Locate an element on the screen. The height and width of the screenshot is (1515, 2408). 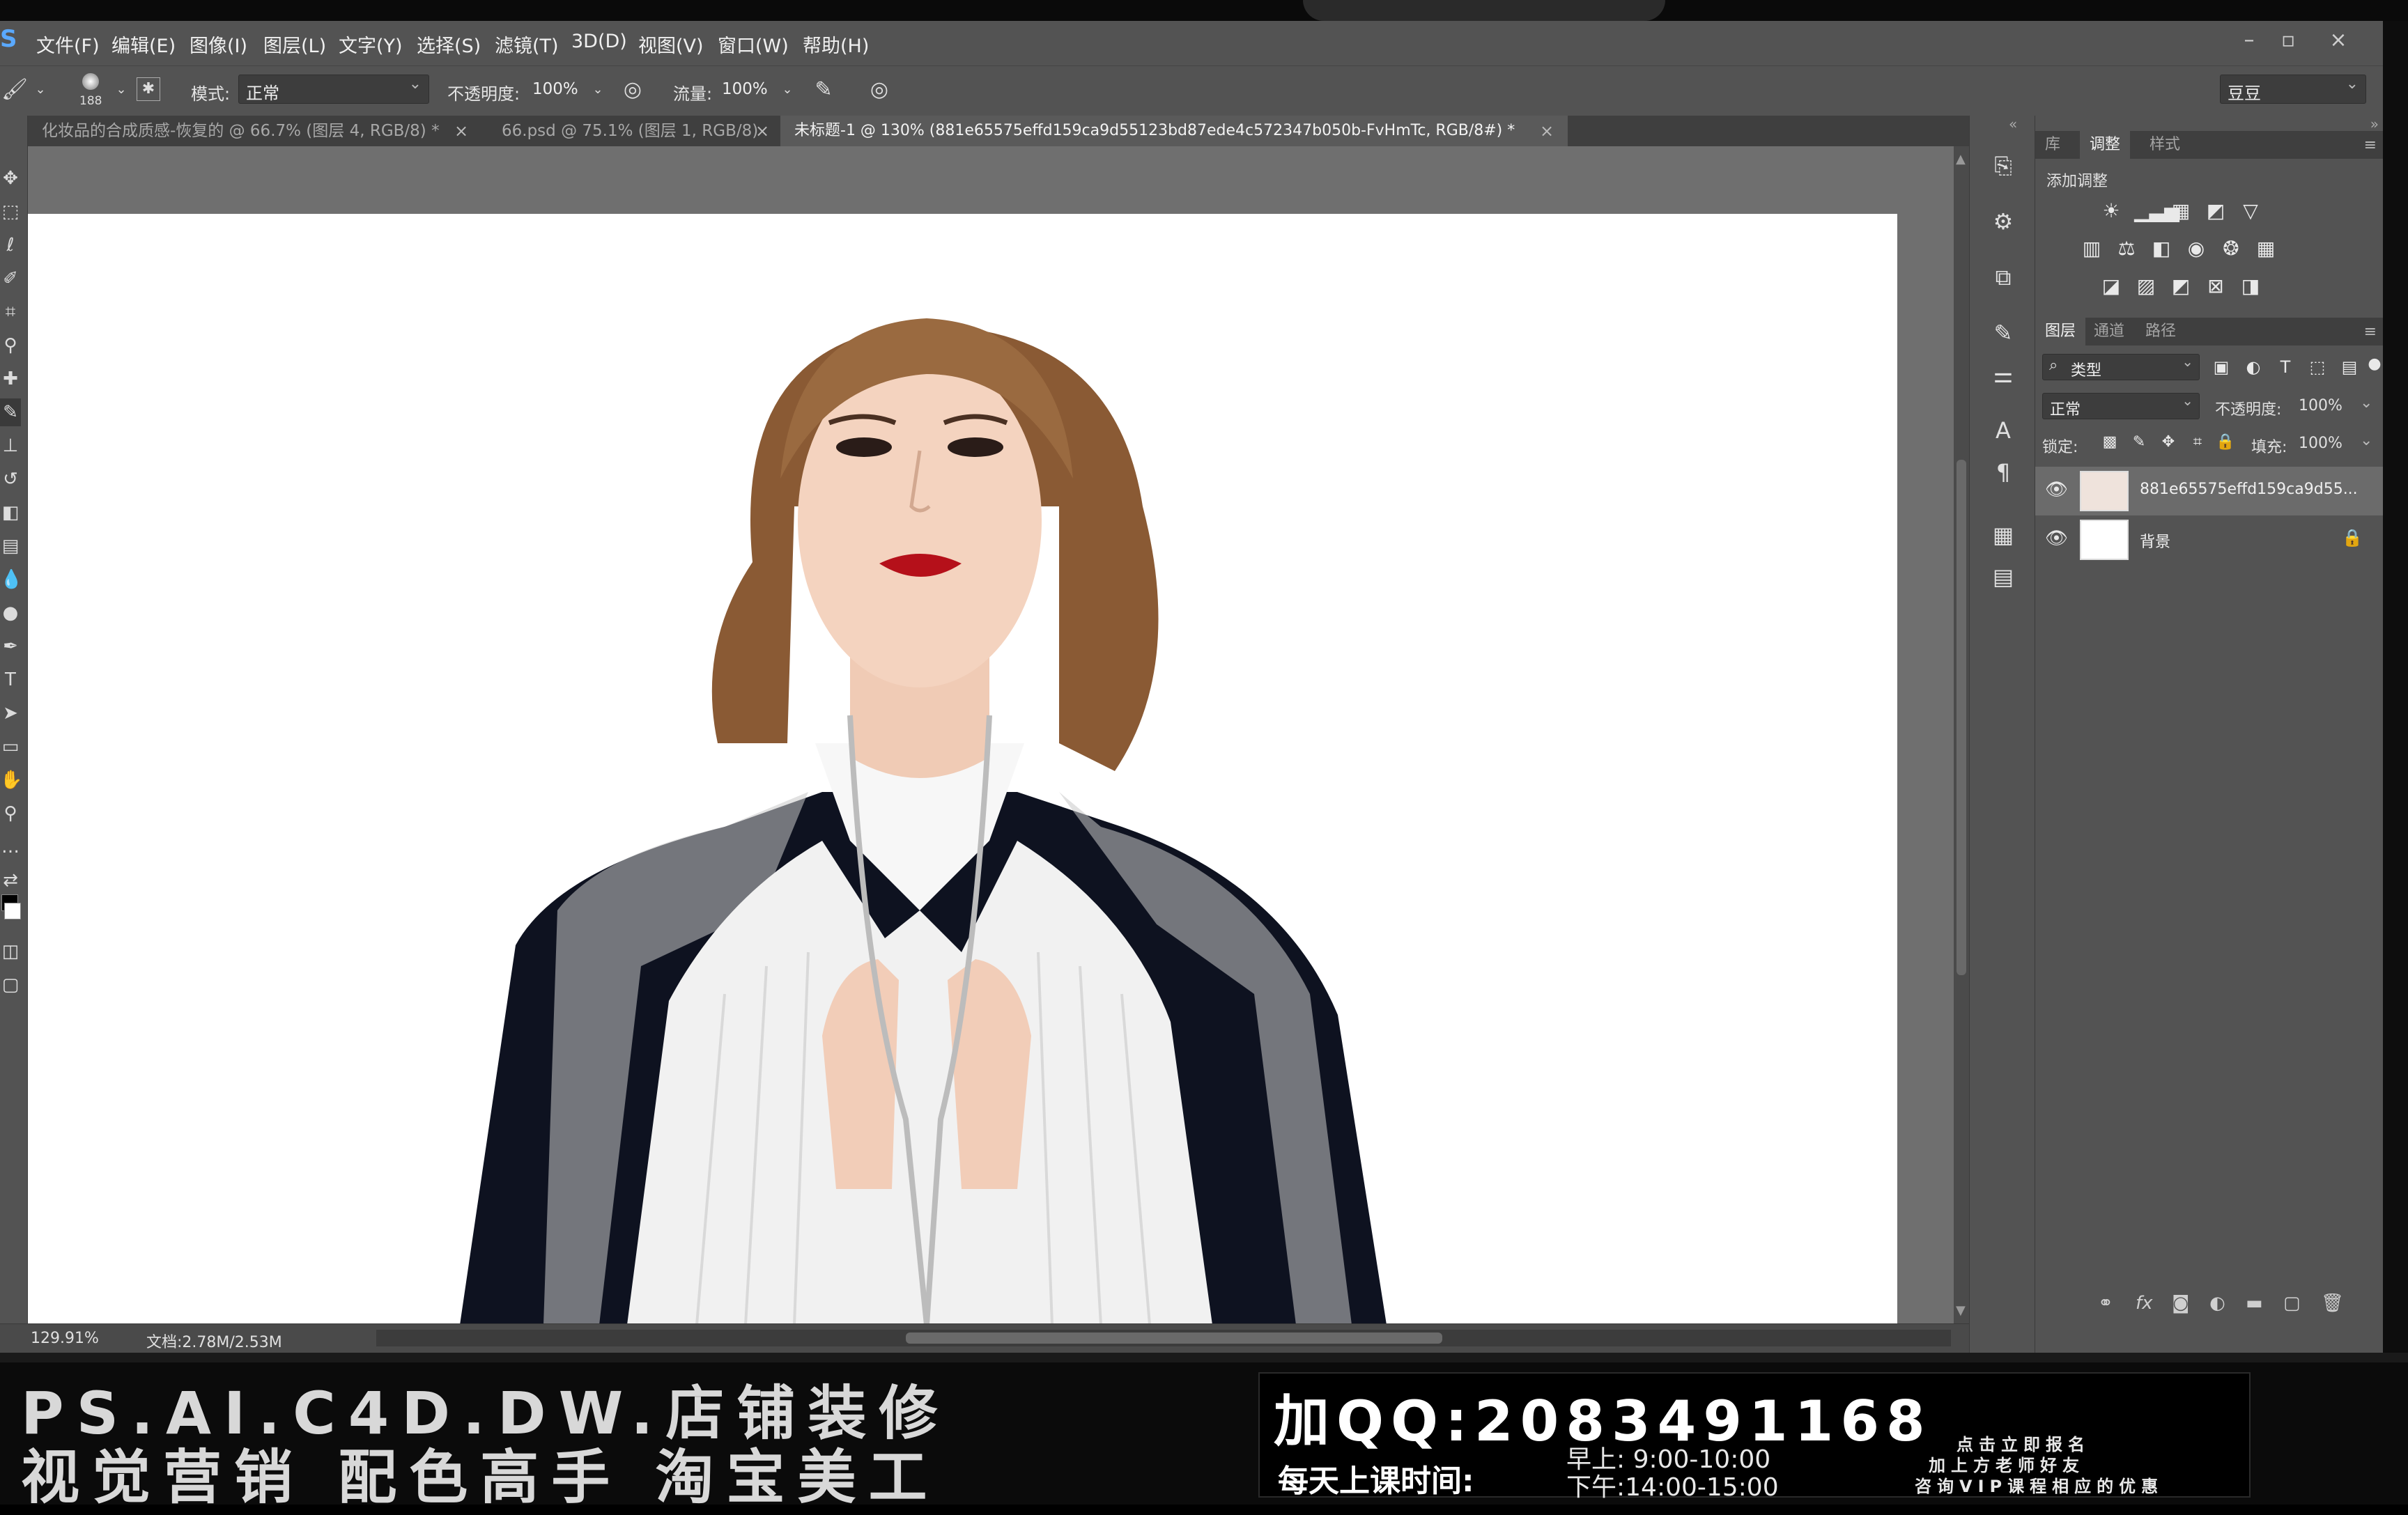
layer-row: 👁 背景 🔒 is located at coordinates (2210, 539).